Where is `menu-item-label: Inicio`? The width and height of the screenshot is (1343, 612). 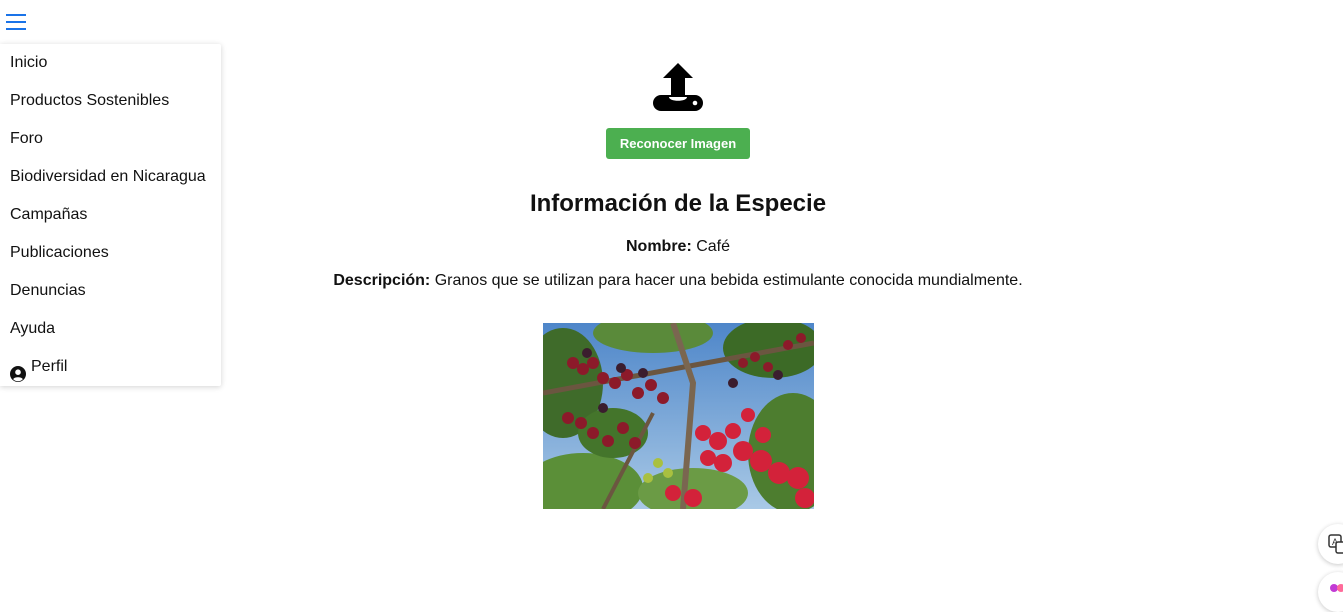 menu-item-label: Inicio is located at coordinates (29, 62).